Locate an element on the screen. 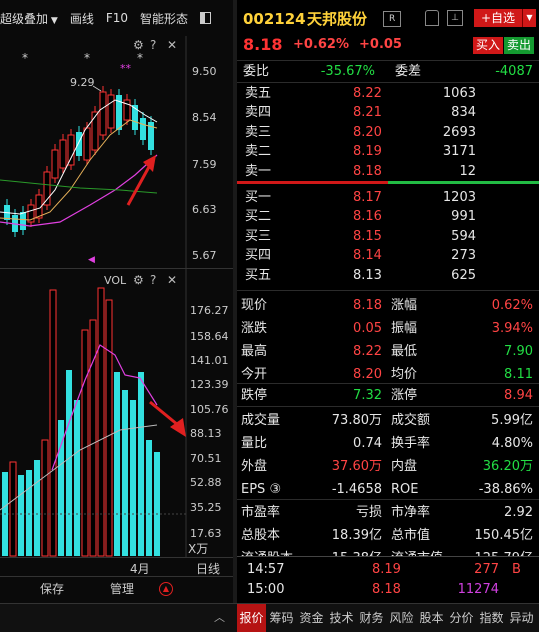 The height and width of the screenshot is (632, 539). stat-label: 总市值 is located at coordinates (411, 535).